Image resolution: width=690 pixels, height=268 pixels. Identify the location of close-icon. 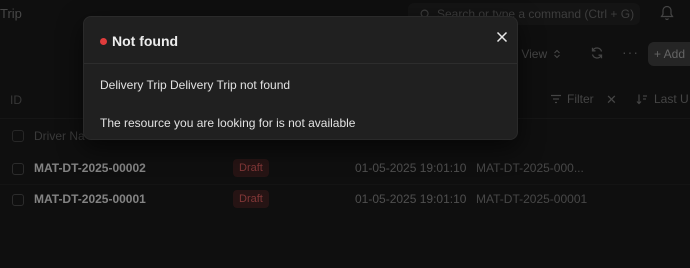
(502, 37).